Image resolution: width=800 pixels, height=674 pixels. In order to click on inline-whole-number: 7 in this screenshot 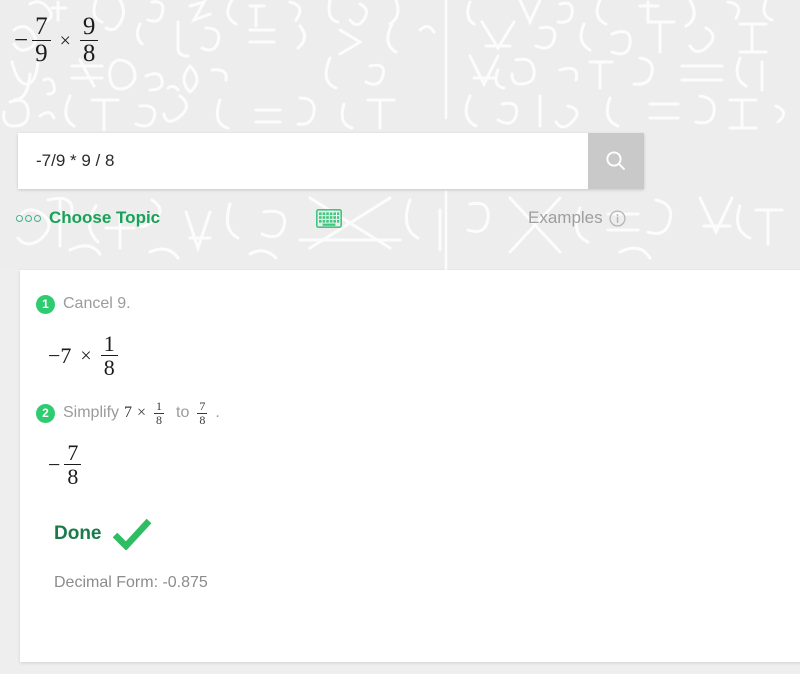, I will do `click(128, 413)`.